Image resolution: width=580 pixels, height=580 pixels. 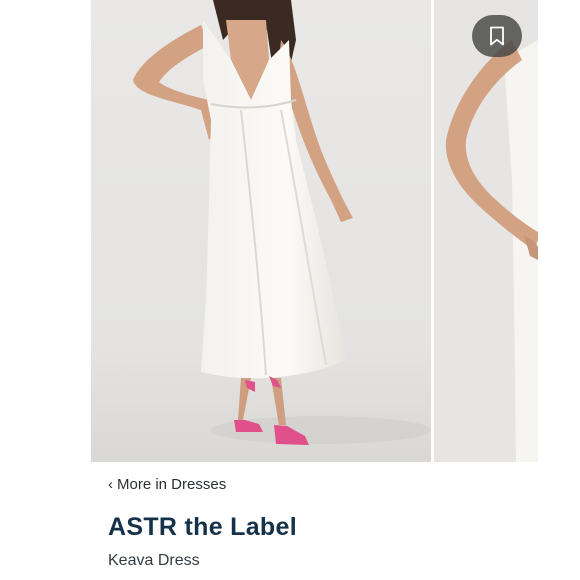 I want to click on bookmark-icon, so click(x=497, y=36).